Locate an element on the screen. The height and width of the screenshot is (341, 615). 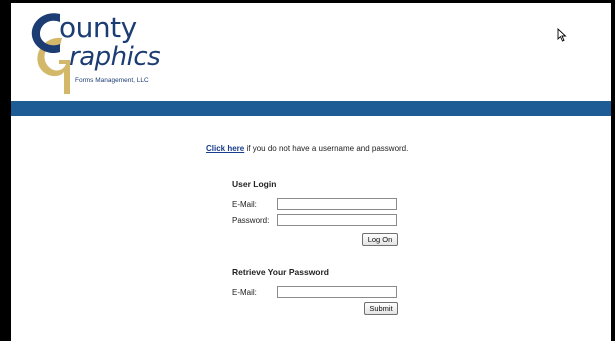
retrieve-password-heading: Retrieve Your Password is located at coordinates (281, 272).